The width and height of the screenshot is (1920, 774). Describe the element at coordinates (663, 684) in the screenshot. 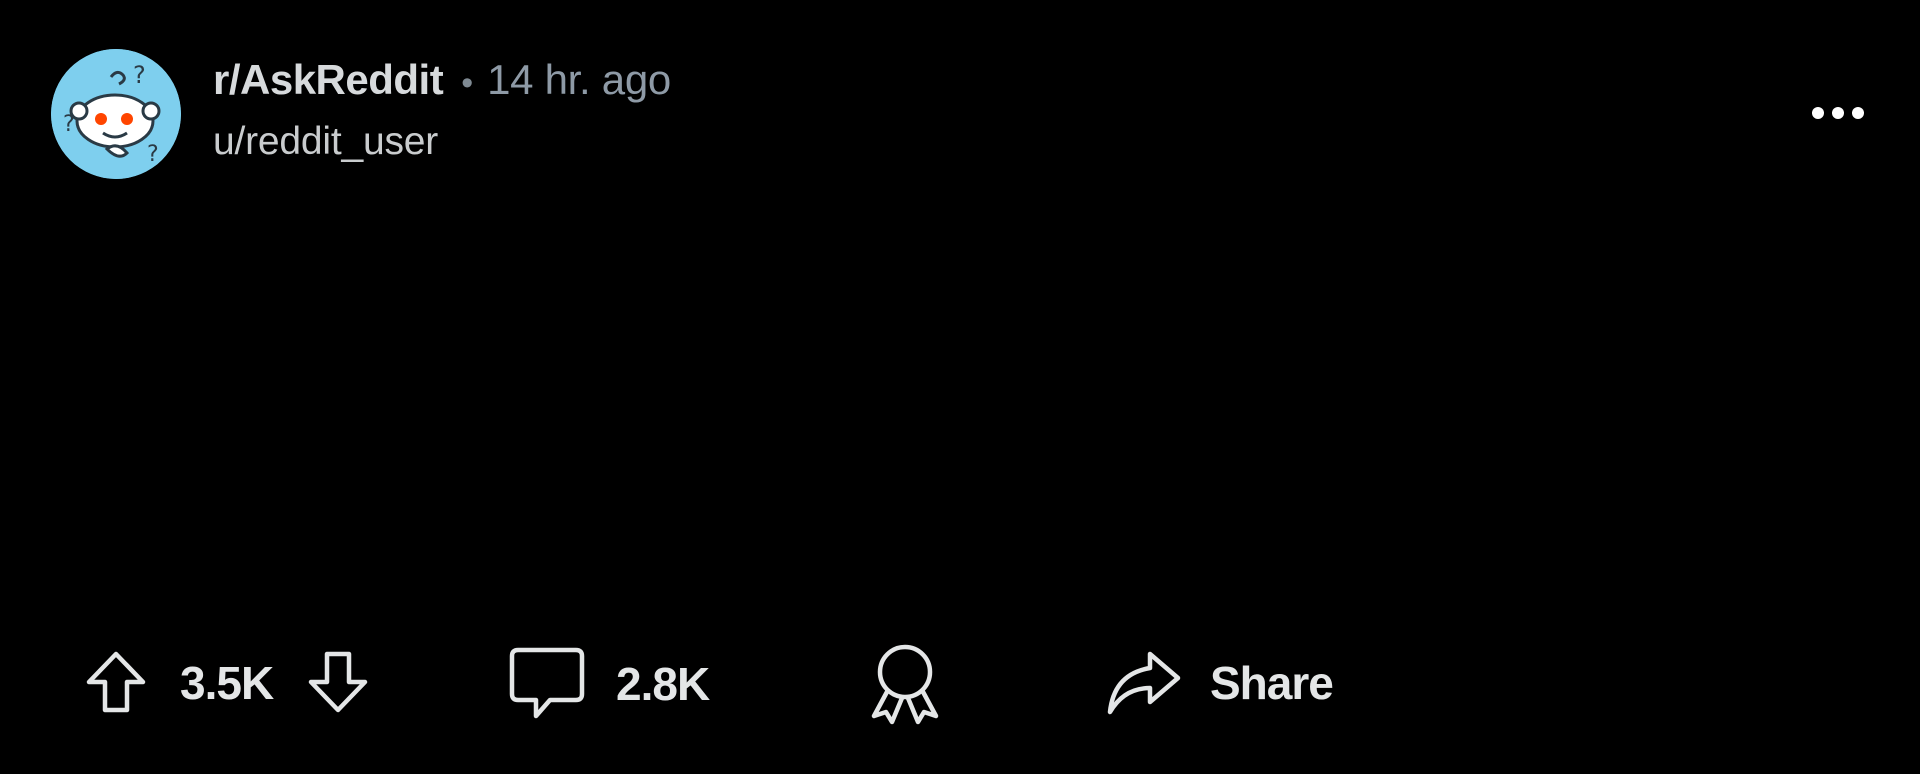

I see `comment-count: 2.8K` at that location.